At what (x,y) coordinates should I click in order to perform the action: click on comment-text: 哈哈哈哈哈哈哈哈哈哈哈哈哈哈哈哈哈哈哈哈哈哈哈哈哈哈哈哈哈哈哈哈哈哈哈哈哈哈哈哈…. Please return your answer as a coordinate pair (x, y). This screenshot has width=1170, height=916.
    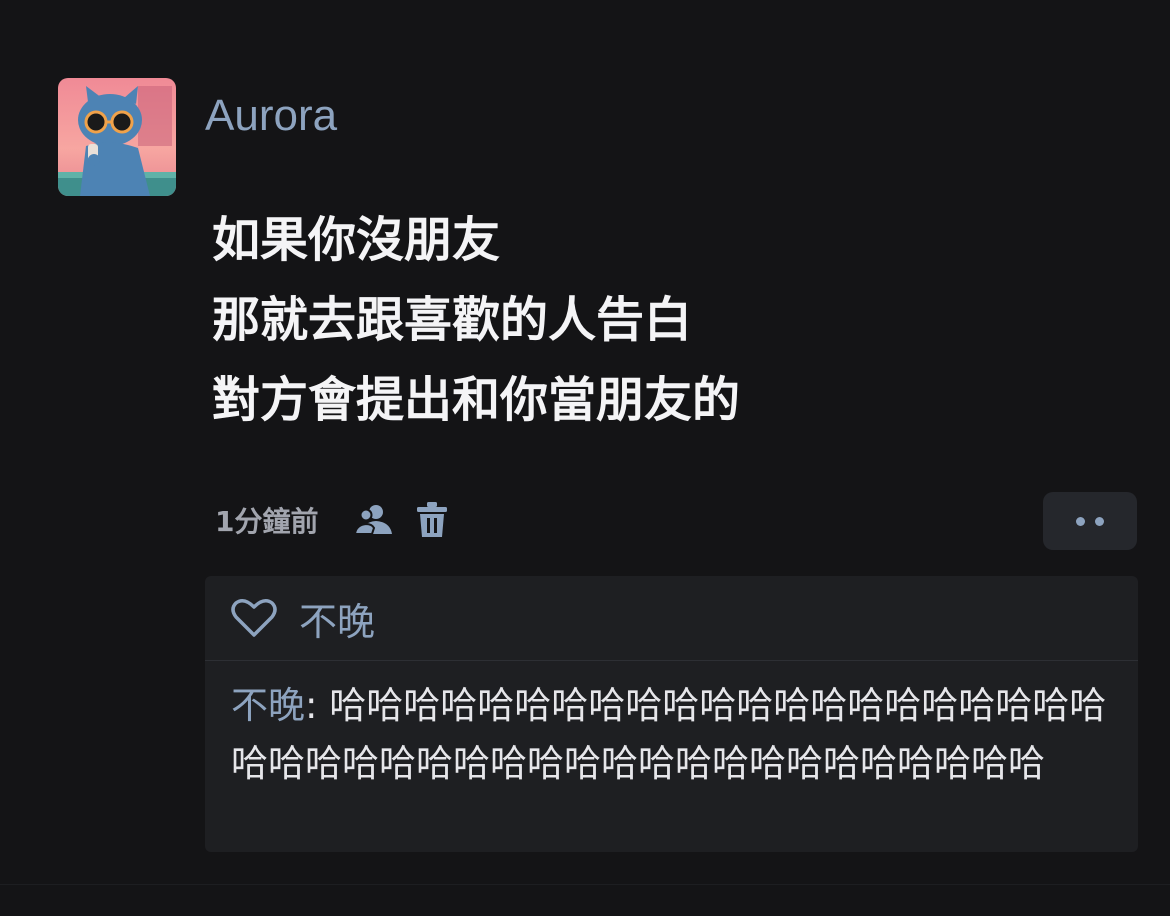
    Looking at the image, I should click on (669, 734).